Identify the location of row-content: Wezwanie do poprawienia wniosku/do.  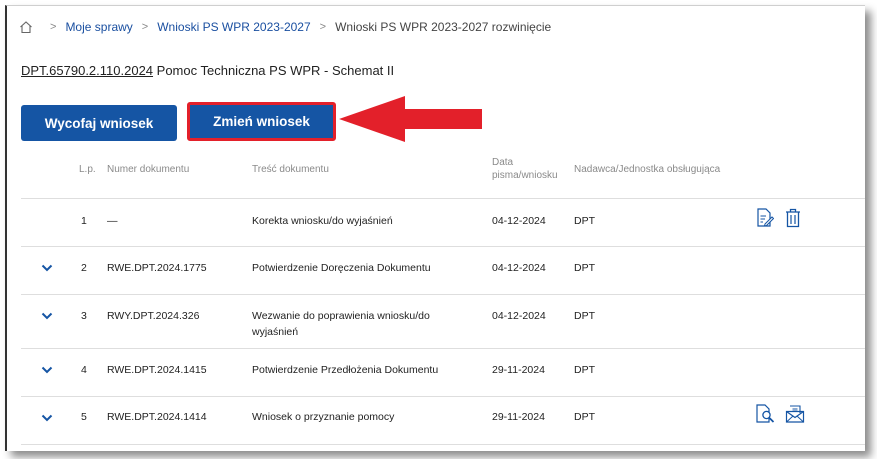
(341, 316).